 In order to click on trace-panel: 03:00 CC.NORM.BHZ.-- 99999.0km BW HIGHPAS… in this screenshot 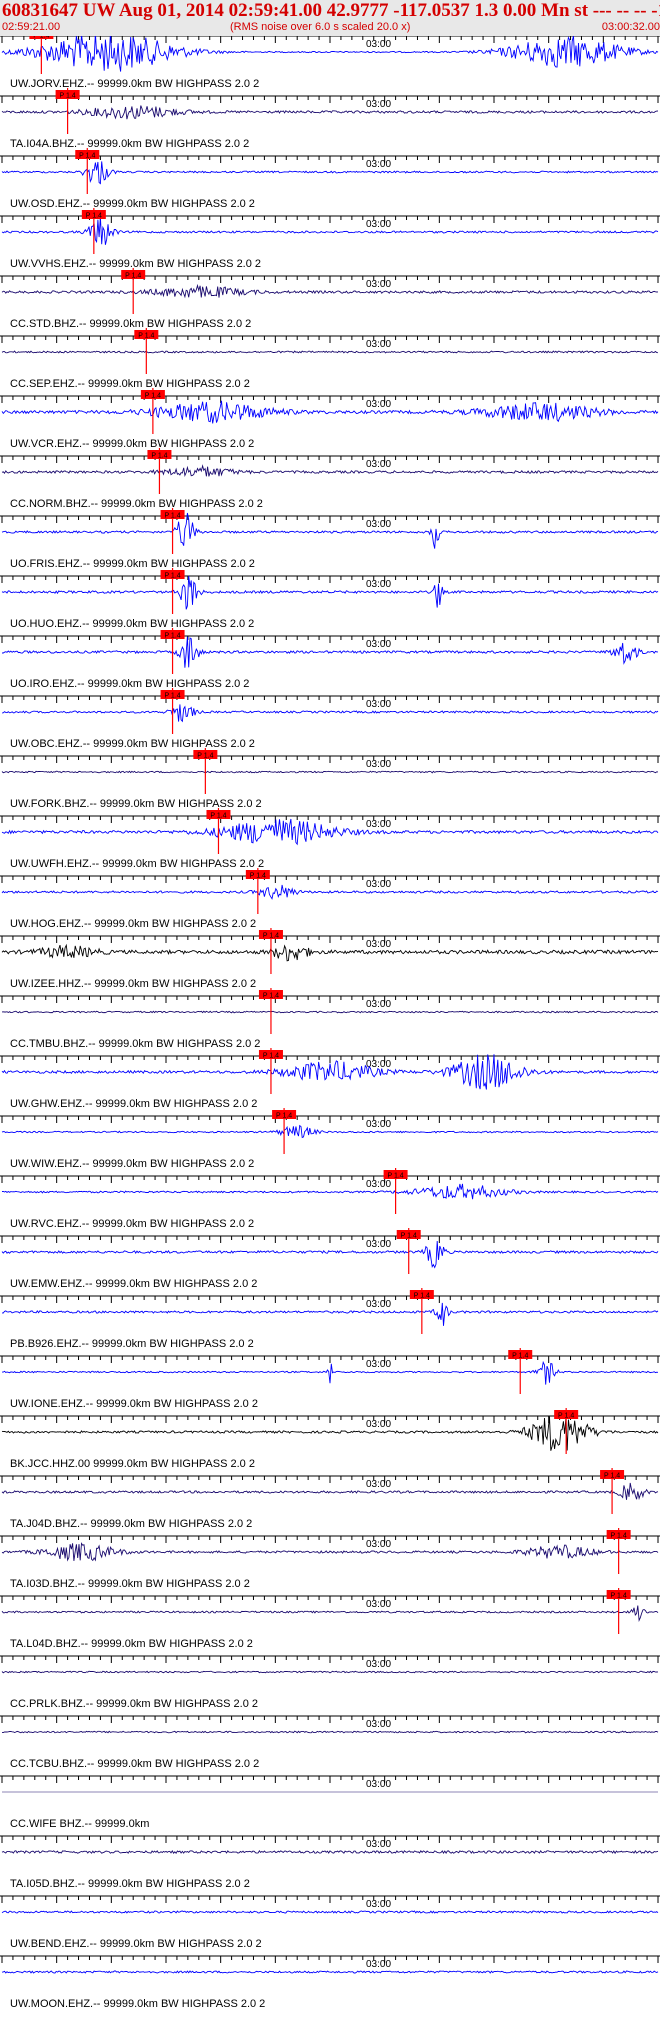, I will do `click(330, 479)`.